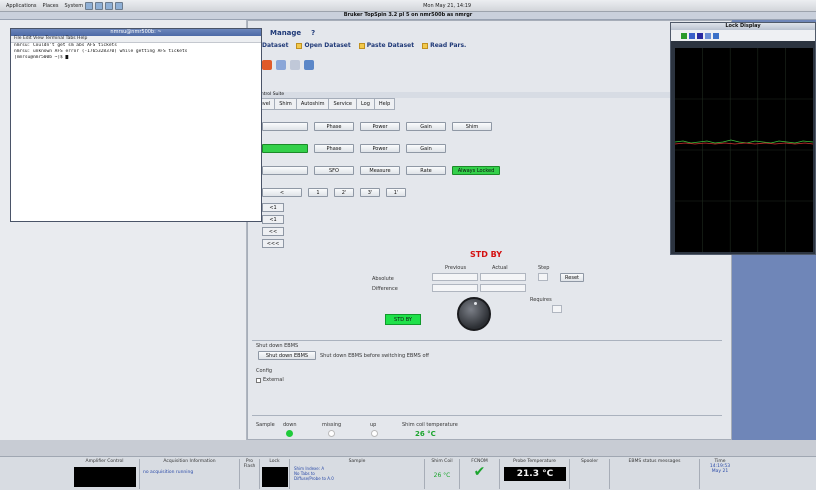 The image size is (816, 490). What do you see at coordinates (323, 45) in the screenshot?
I see `open-dataset-button: Open Dataset` at bounding box center [323, 45].